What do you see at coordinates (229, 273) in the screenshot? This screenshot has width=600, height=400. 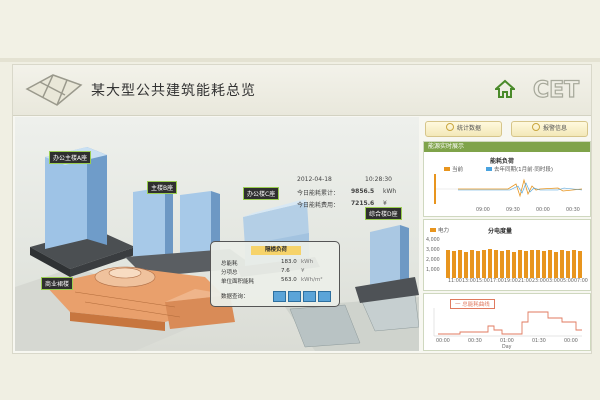 I see `popup-row-label: 分项总` at bounding box center [229, 273].